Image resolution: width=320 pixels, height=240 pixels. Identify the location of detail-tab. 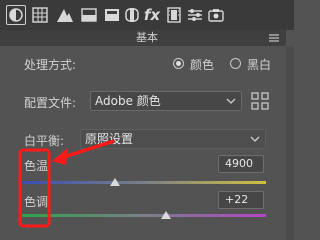
(65, 15).